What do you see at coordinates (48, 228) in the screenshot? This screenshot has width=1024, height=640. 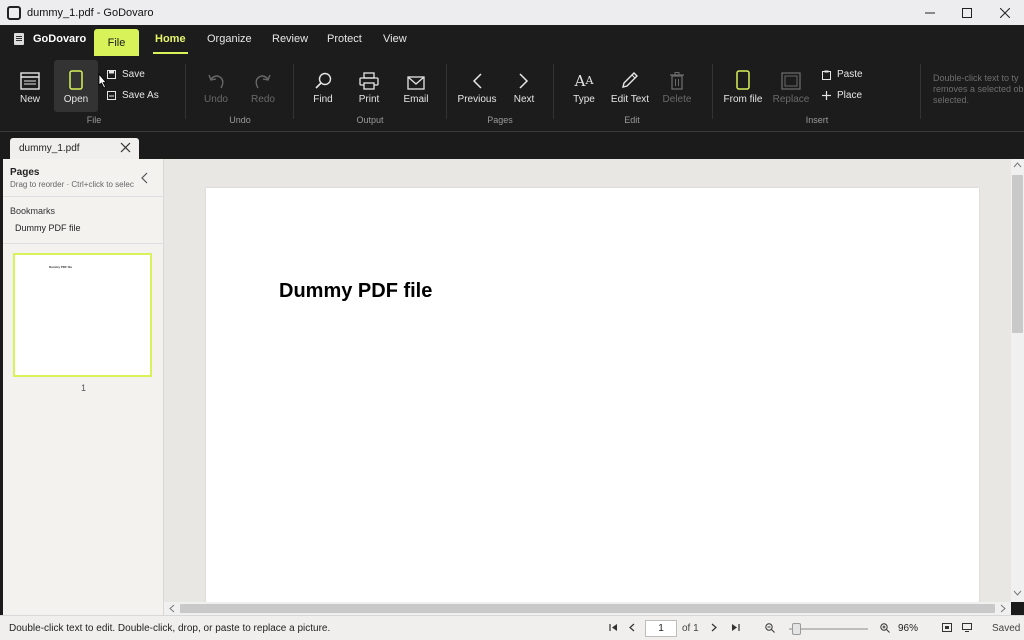 I see `bookmark-item: Dummy PDF file` at bounding box center [48, 228].